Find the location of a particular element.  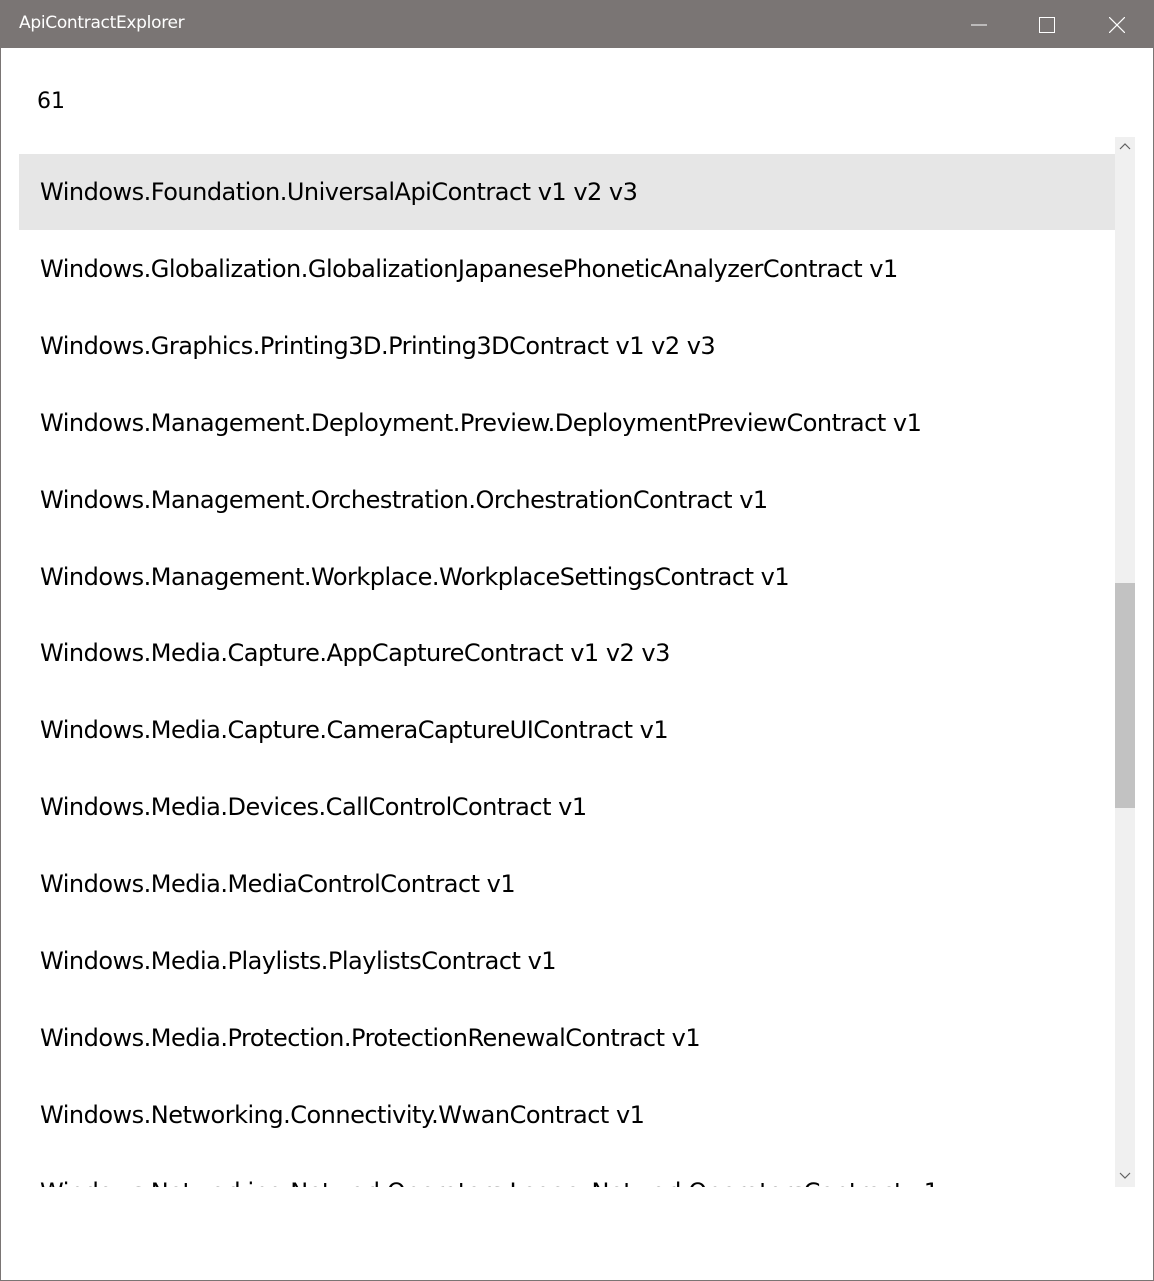

maximize-icon is located at coordinates (1047, 24).